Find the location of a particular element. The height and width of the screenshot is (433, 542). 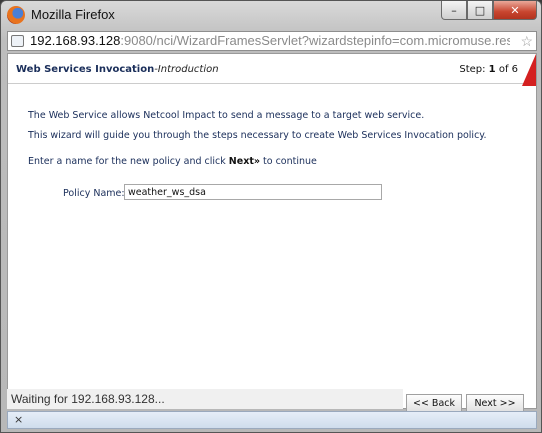

step-current: 1 is located at coordinates (492, 69).